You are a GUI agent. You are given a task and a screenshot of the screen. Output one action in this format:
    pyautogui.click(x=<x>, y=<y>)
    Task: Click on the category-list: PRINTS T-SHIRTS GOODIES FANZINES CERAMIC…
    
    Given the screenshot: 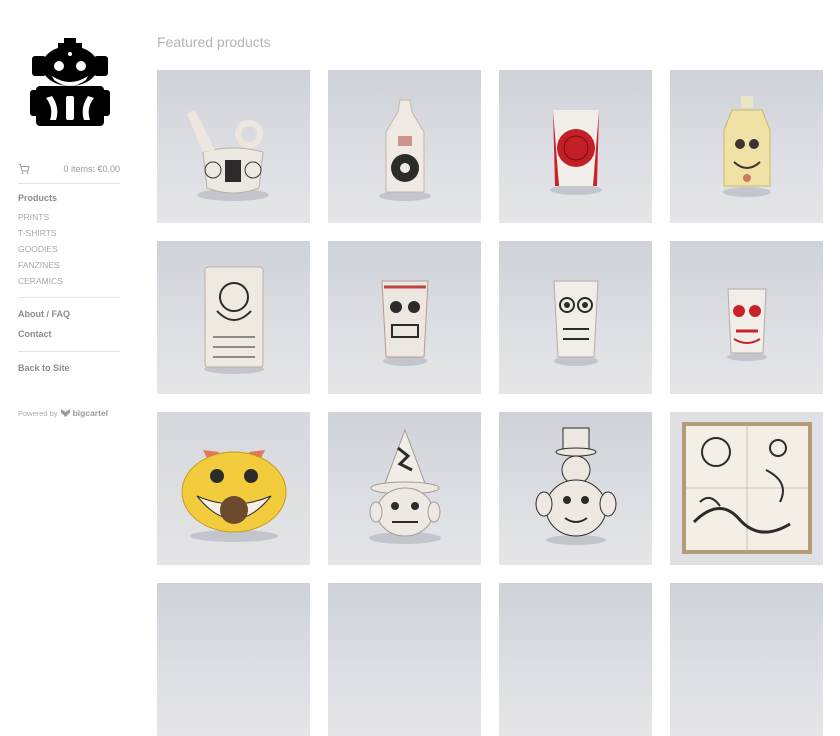 What is the action you would take?
    pyautogui.click(x=40, y=251)
    